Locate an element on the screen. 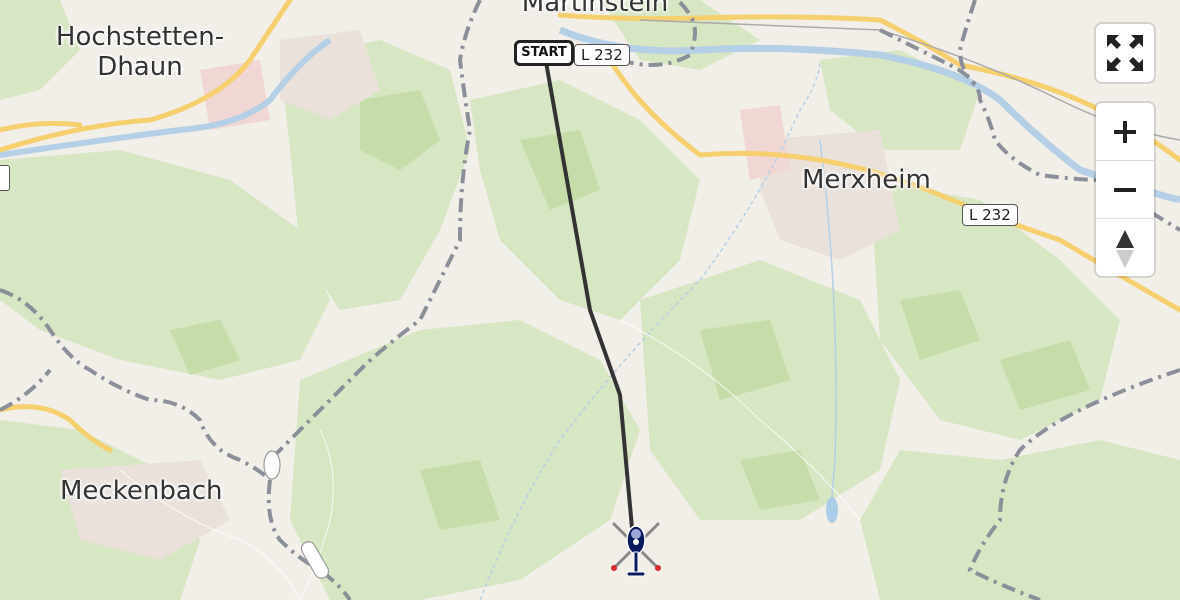 The height and width of the screenshot is (600, 1180). minus-icon is located at coordinates (1125, 189).